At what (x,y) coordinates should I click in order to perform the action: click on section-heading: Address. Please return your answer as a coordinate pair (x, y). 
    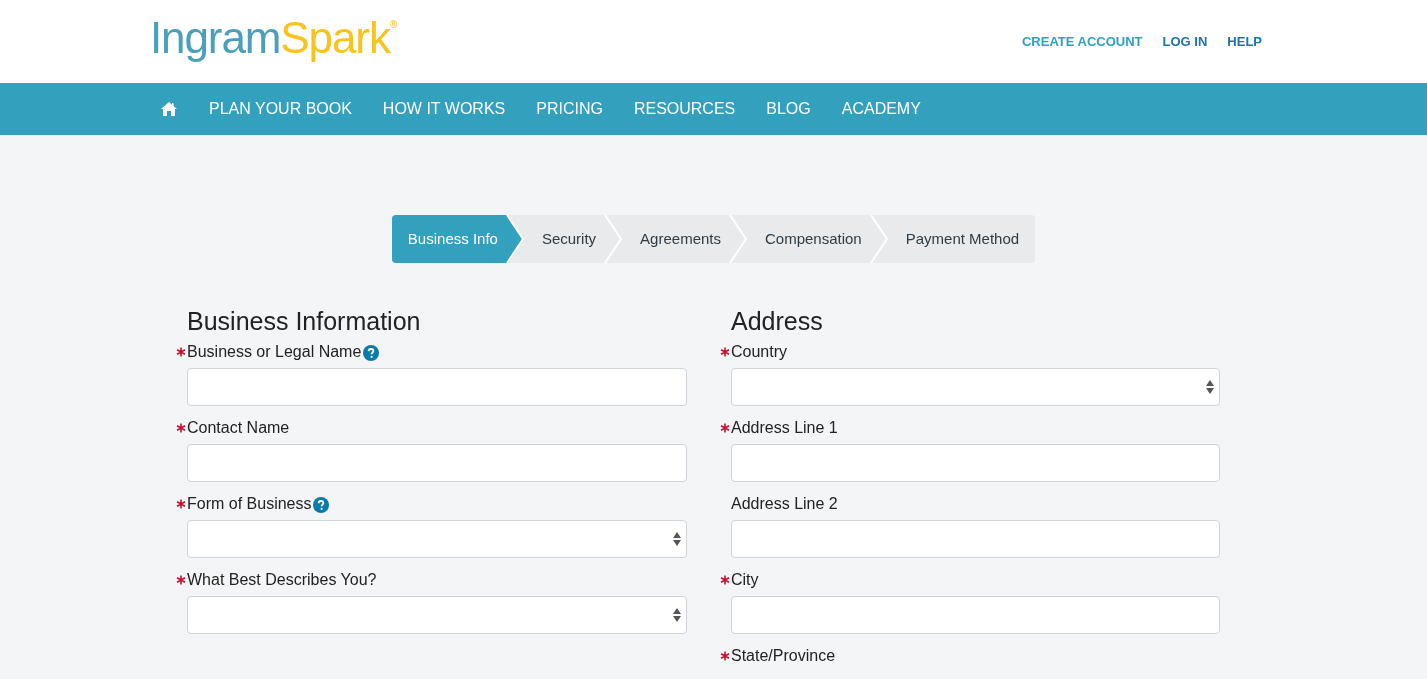
    Looking at the image, I should click on (777, 321).